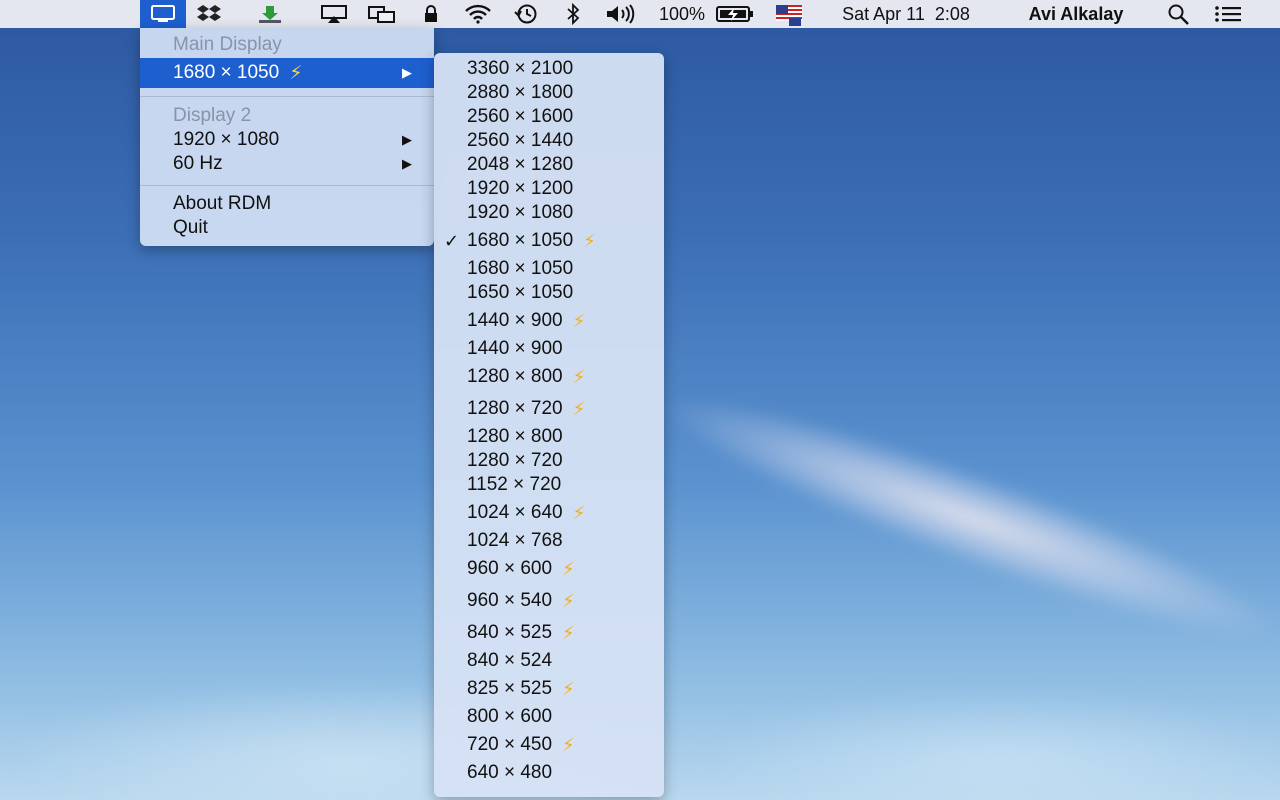 This screenshot has width=1280, height=800. I want to click on main-display-header: Main Display, so click(287, 45).